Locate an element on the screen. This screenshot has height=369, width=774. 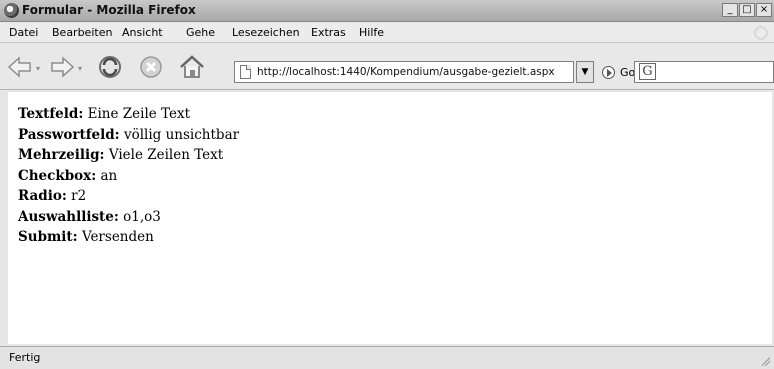
result-label: Radio: is located at coordinates (42, 196).